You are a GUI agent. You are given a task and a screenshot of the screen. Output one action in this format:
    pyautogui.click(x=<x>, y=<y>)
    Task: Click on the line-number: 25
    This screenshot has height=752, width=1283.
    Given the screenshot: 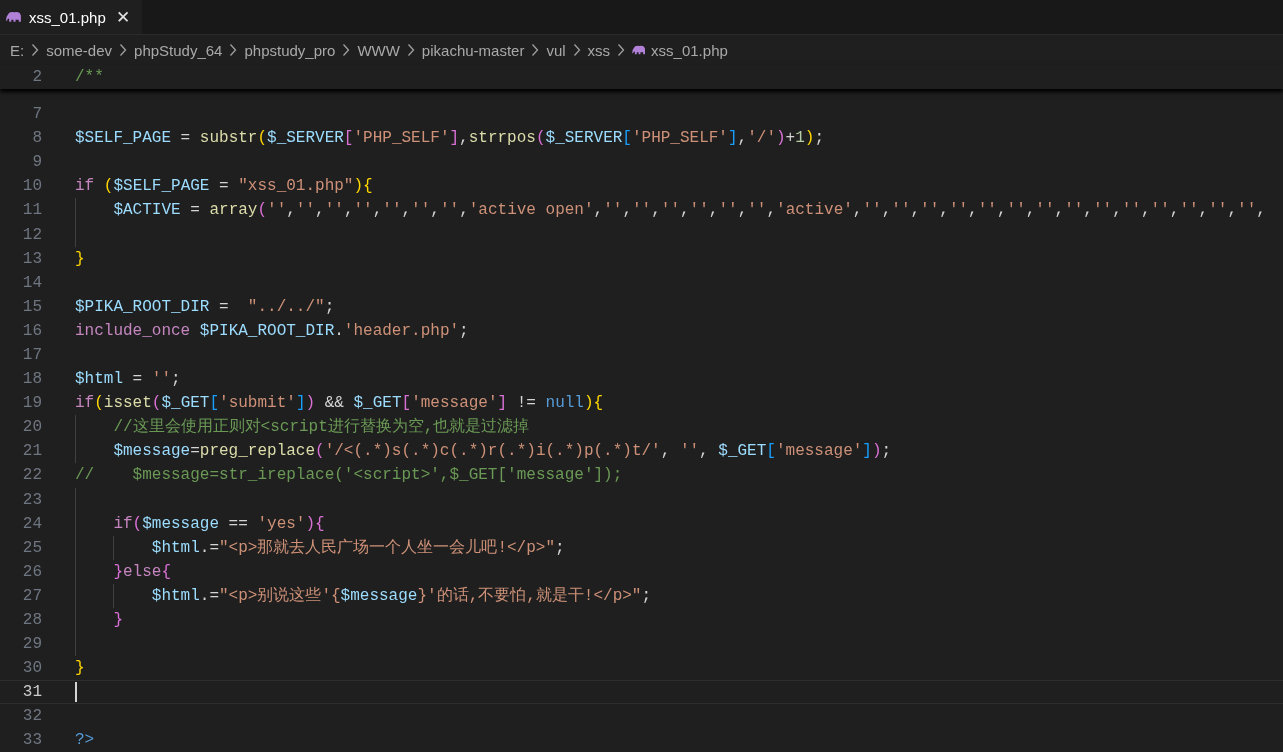 What is the action you would take?
    pyautogui.click(x=32, y=547)
    